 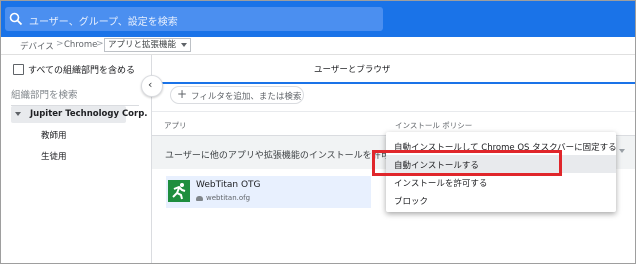 I want to click on plus-icon: +, so click(x=182, y=94).